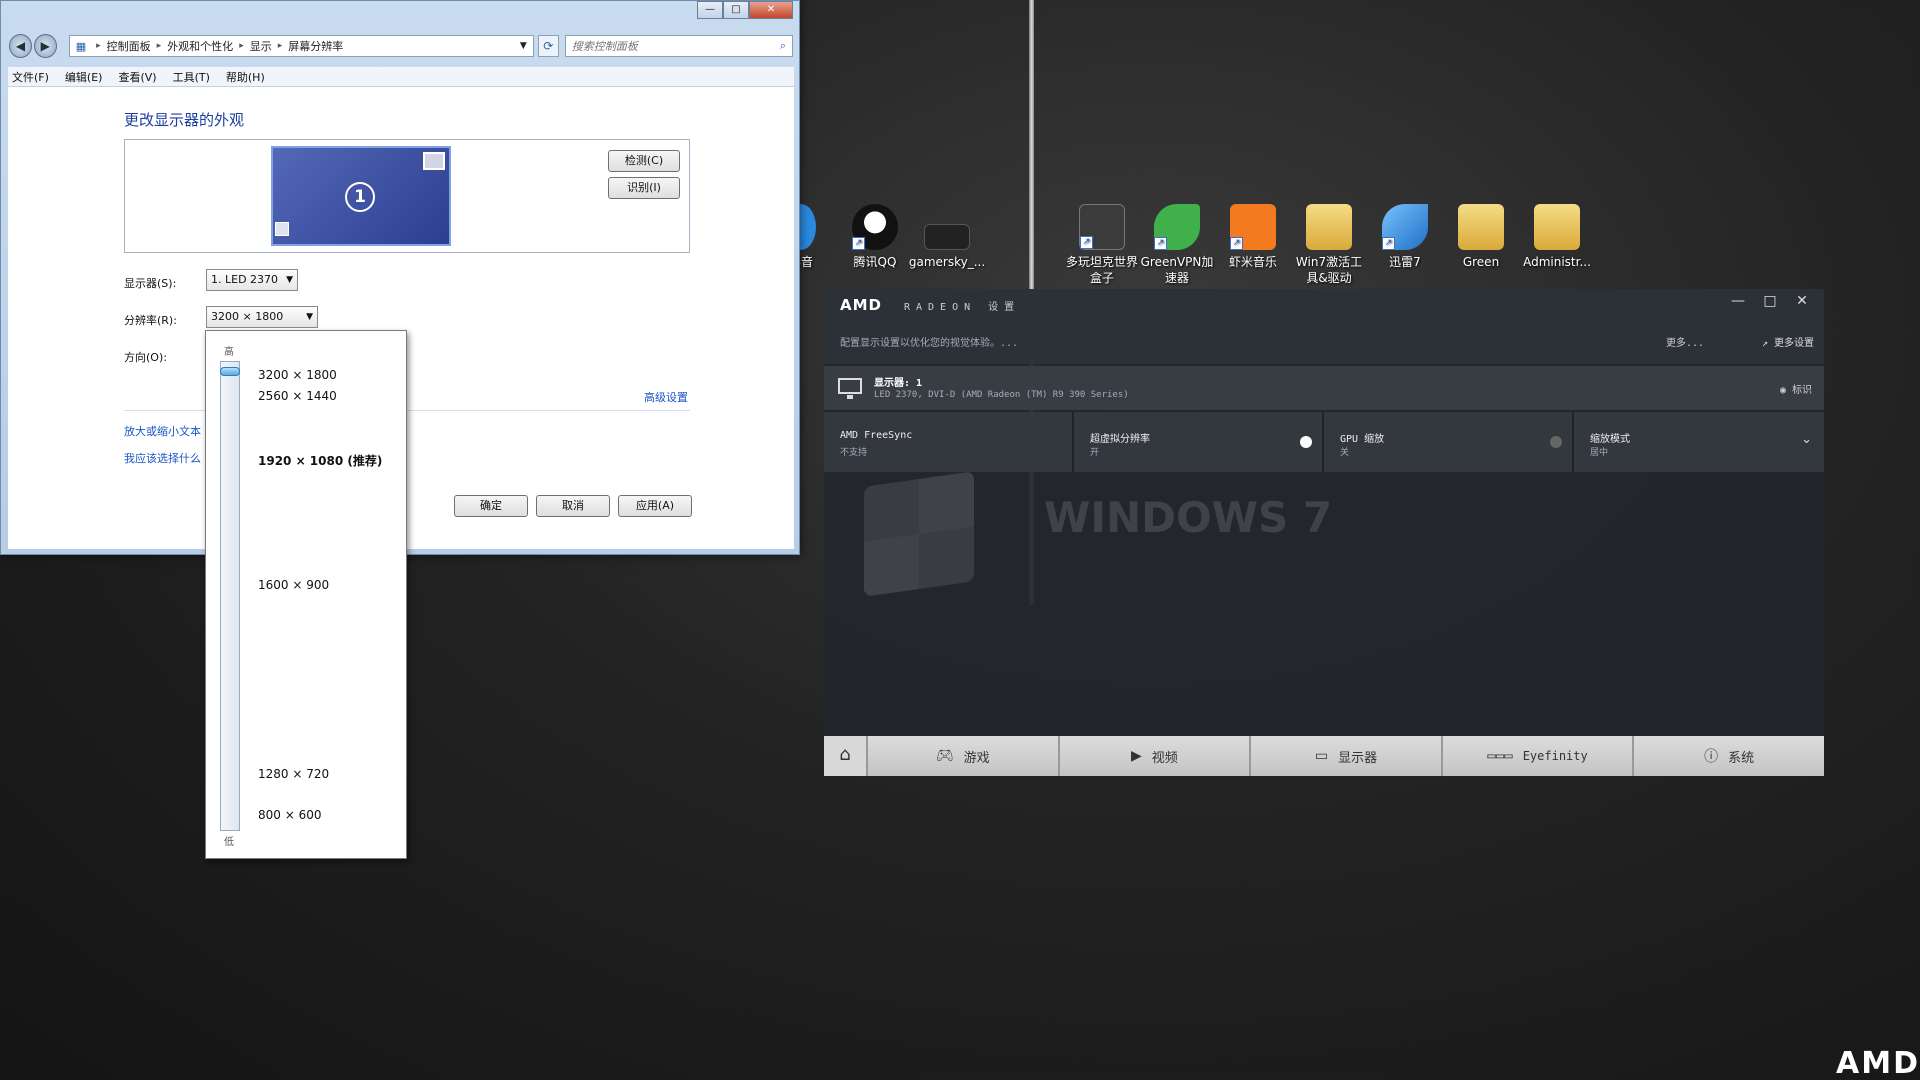  Describe the element at coordinates (315, 46) in the screenshot. I see `breadcrumb-item: 屏幕分辨率` at that location.